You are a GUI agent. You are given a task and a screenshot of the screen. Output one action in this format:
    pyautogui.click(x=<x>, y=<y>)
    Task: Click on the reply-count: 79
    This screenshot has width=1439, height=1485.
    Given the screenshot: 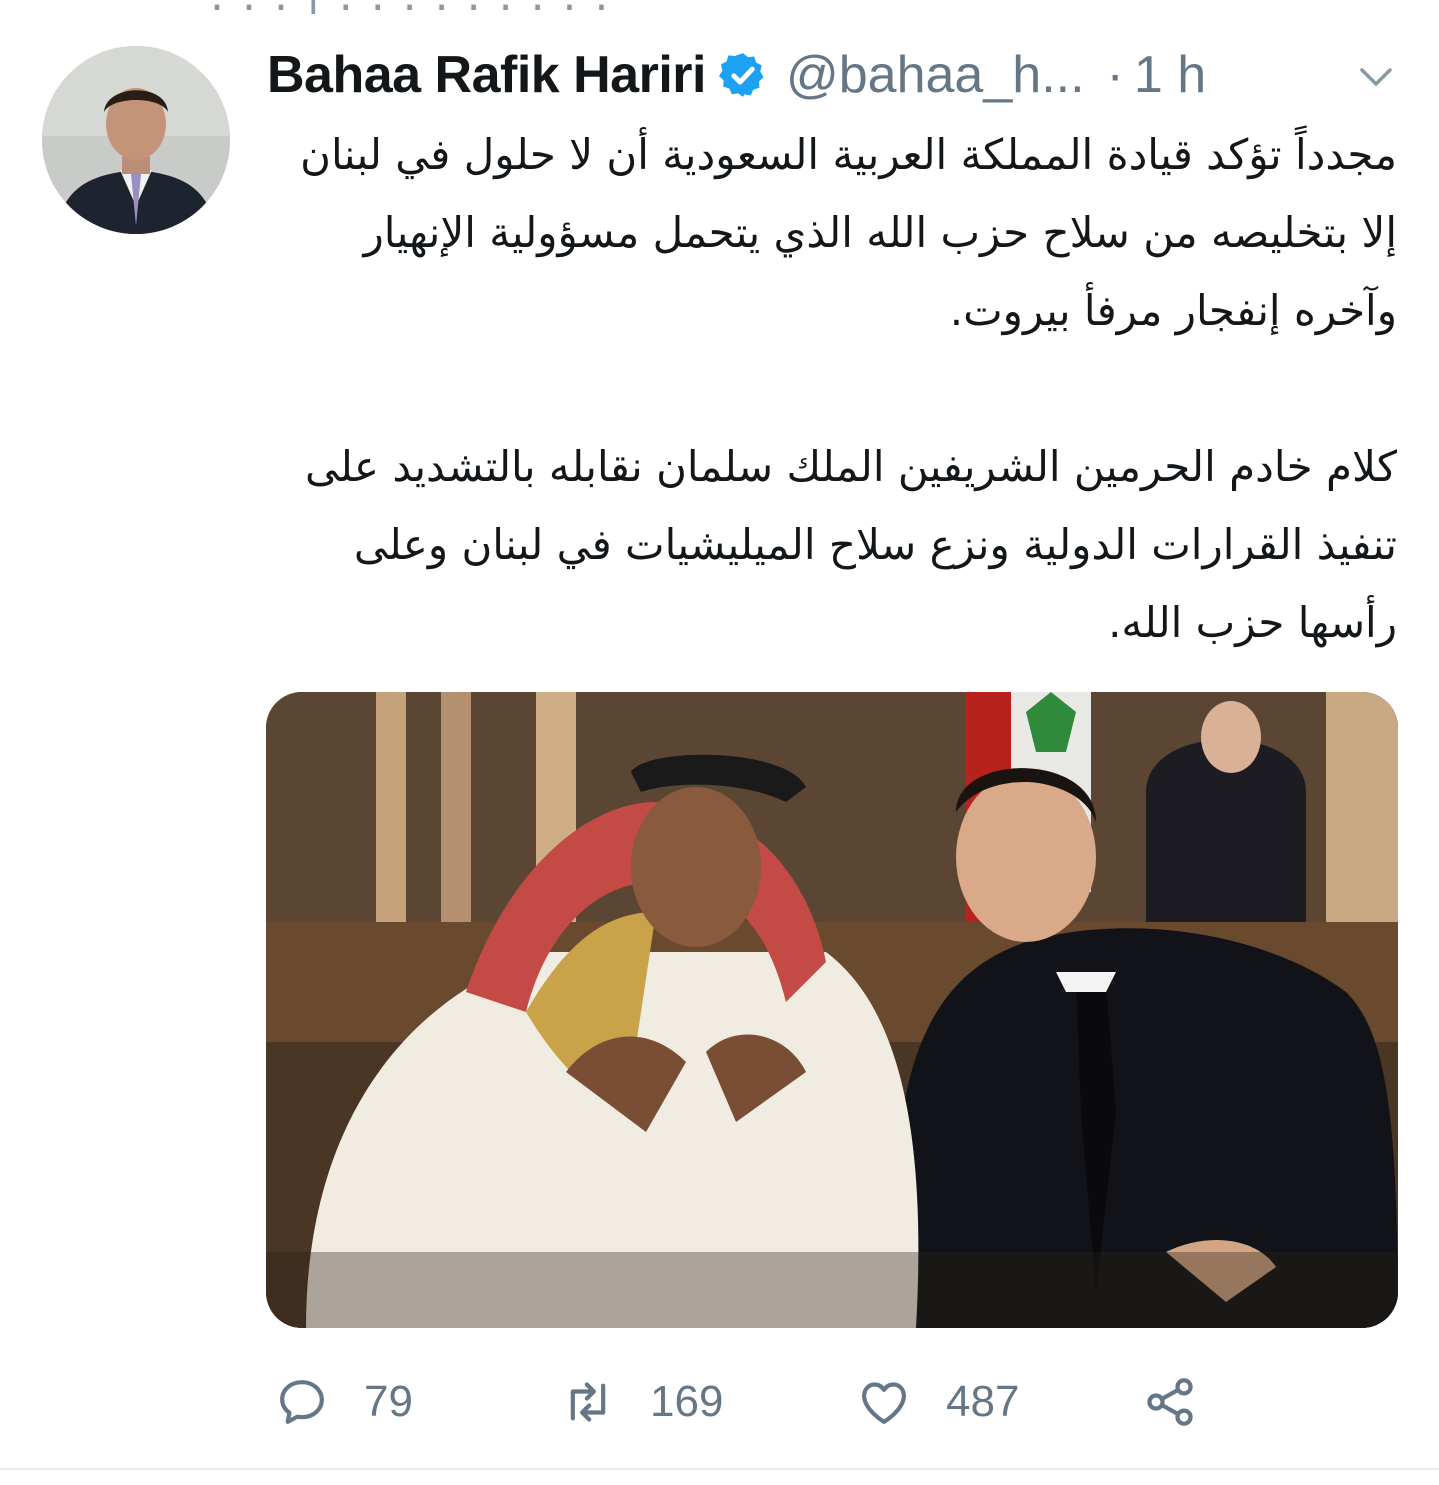 What is the action you would take?
    pyautogui.click(x=388, y=1401)
    